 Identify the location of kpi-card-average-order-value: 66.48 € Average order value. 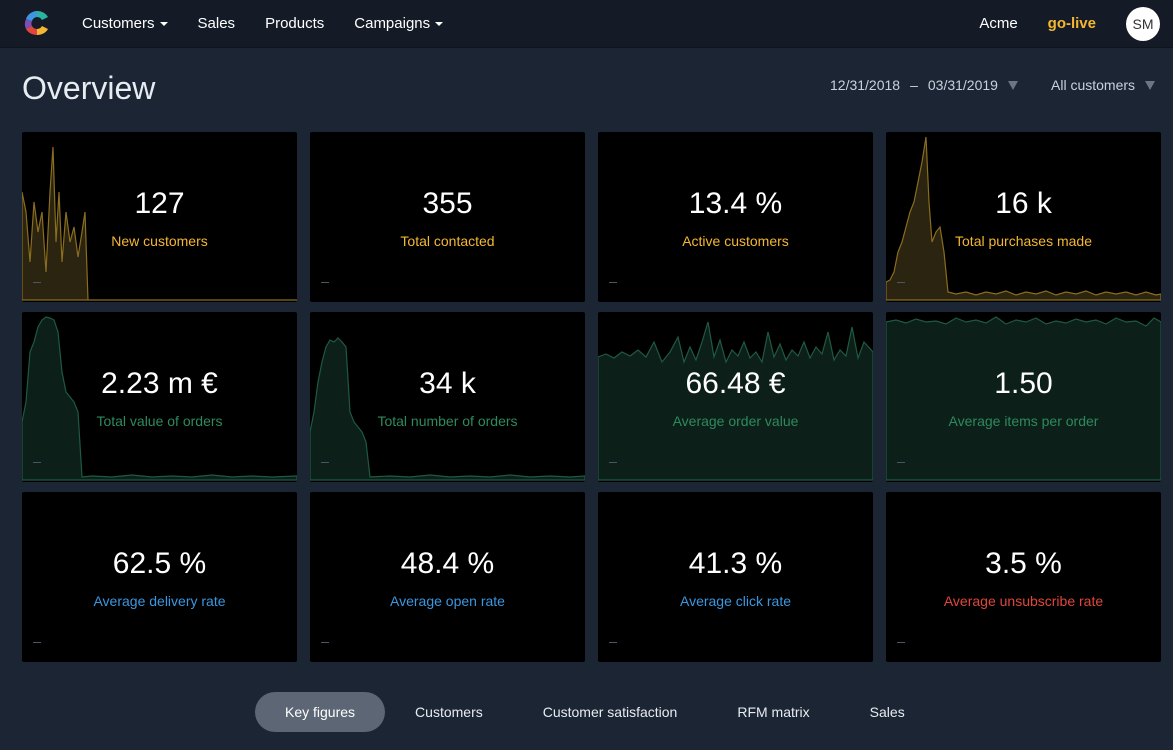
(735, 397).